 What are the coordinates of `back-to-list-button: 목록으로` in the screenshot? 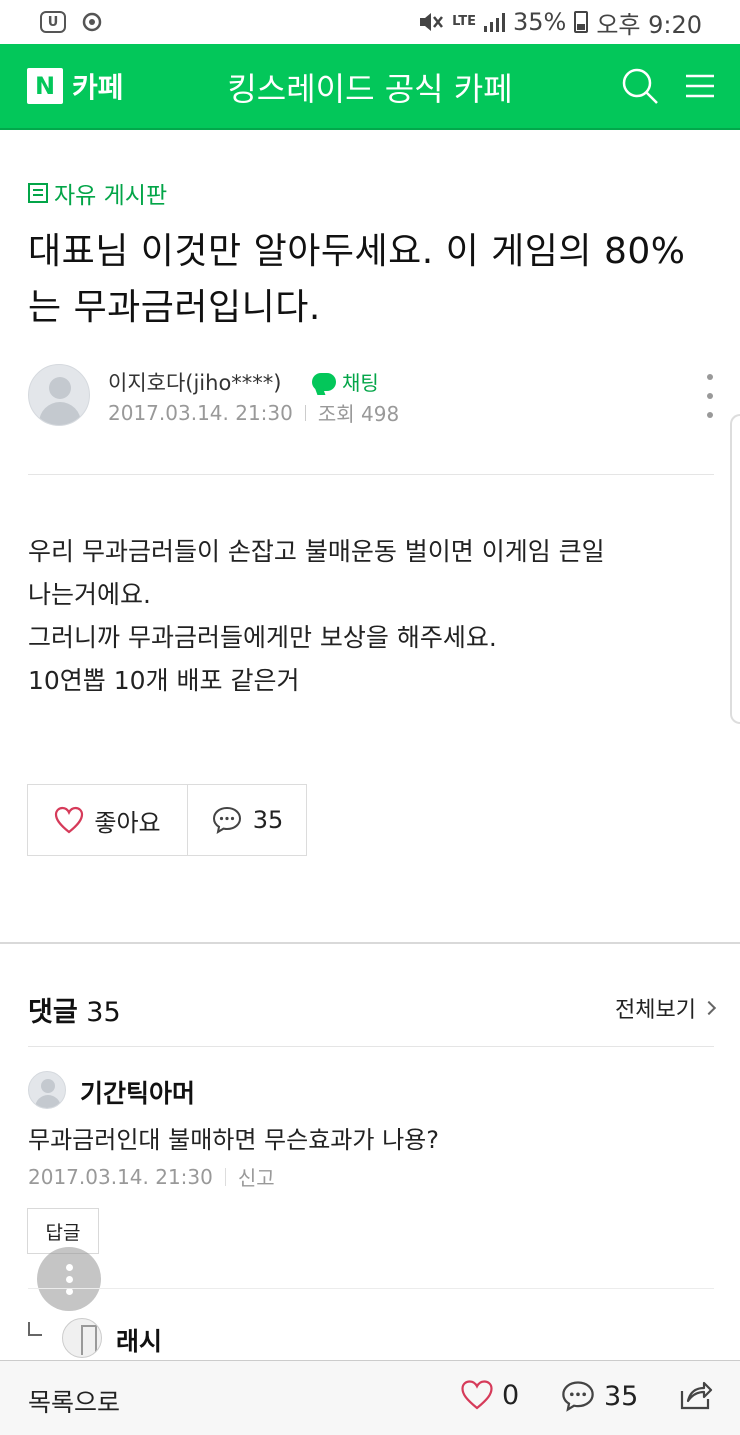 It's located at (74, 1401).